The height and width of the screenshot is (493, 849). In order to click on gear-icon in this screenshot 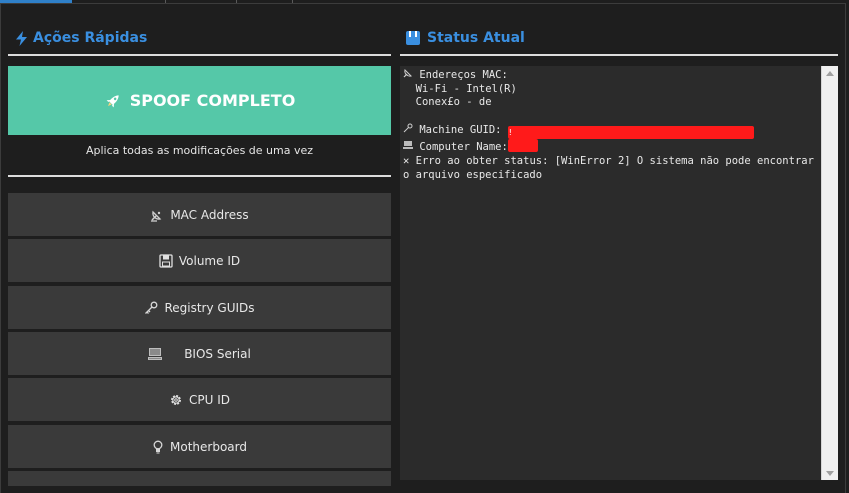, I will do `click(176, 400)`.